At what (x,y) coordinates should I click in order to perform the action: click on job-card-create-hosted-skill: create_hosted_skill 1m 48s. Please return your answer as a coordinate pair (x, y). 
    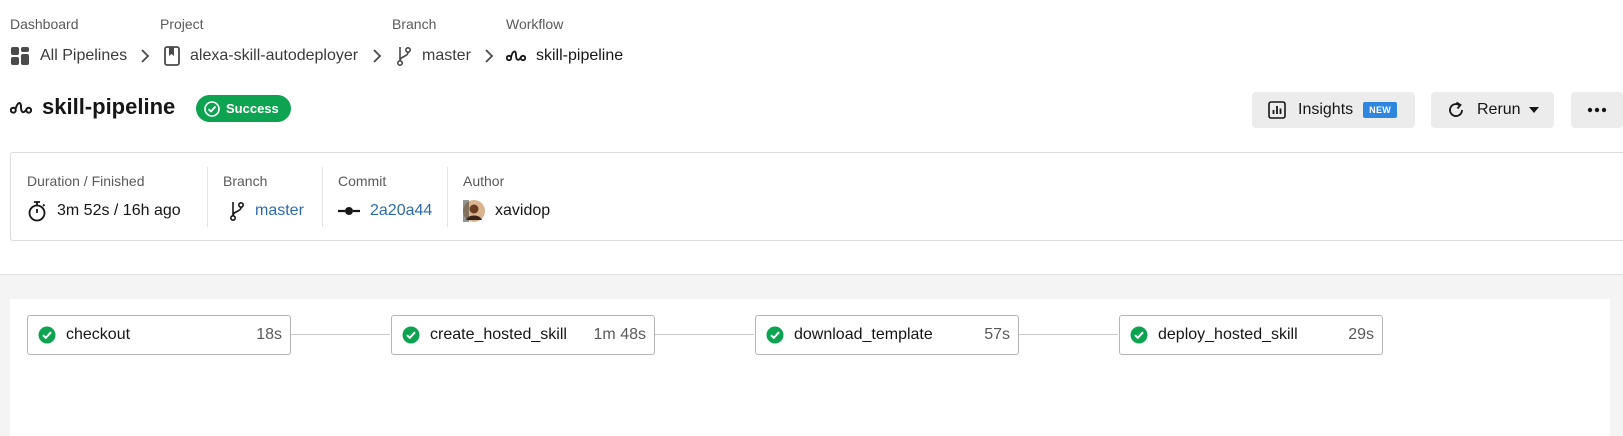
    Looking at the image, I should click on (523, 335).